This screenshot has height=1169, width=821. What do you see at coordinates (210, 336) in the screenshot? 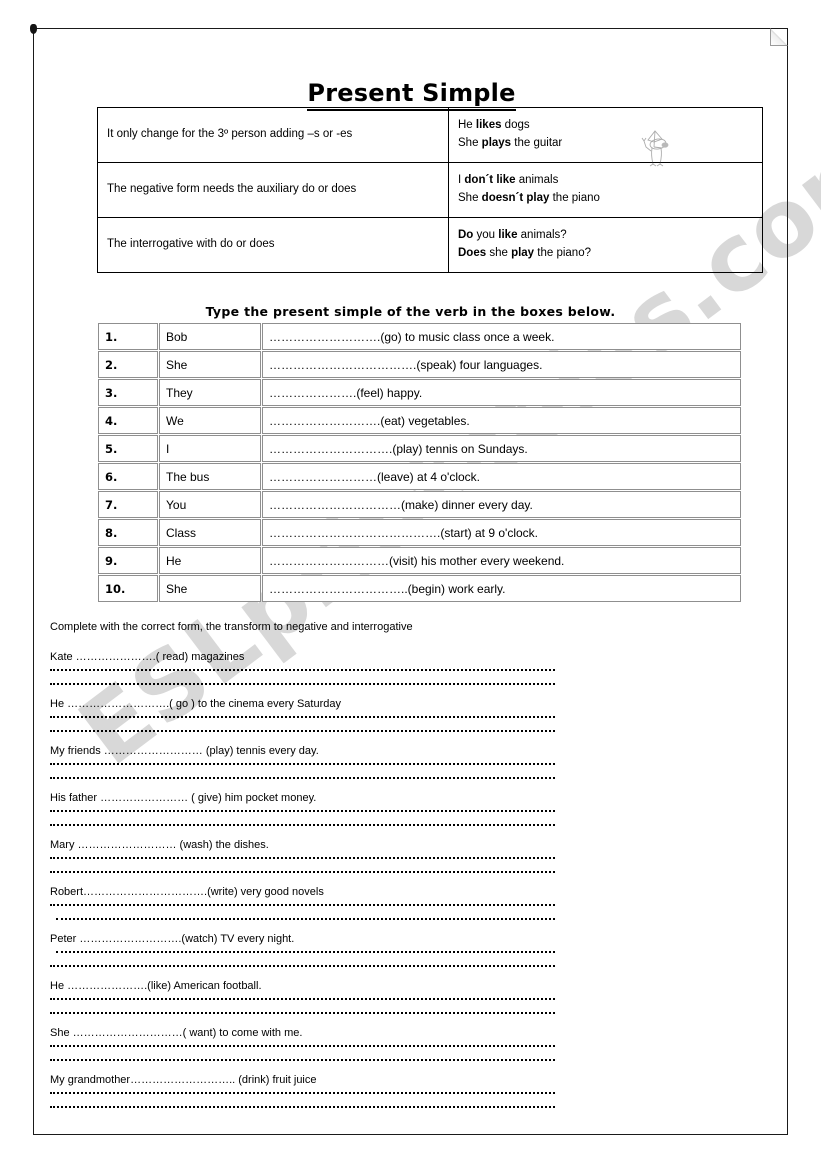
I see `row-subject: Bob` at bounding box center [210, 336].